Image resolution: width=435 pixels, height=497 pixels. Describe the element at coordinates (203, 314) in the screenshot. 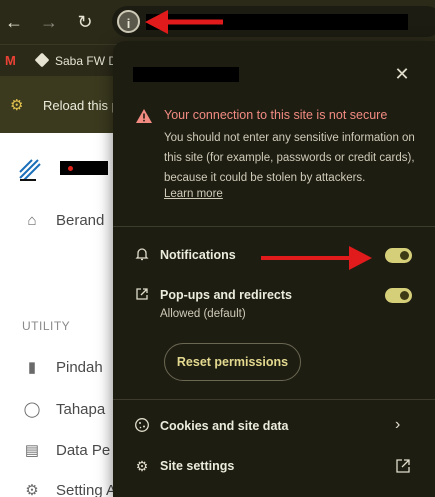

I see `popups-sub: Allowed (default)` at that location.